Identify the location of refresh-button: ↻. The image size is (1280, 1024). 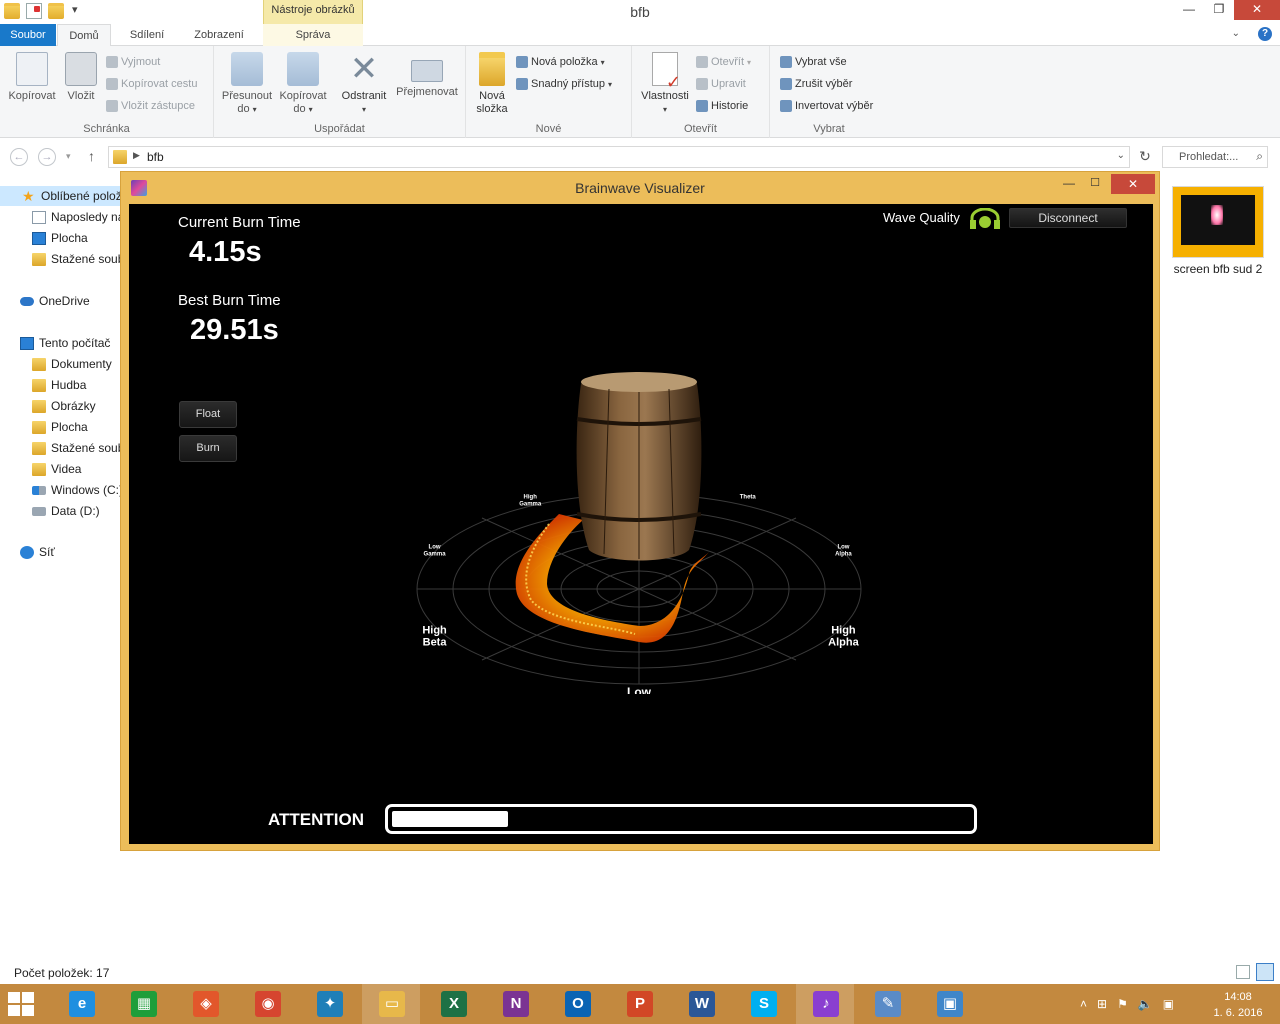
(1145, 157).